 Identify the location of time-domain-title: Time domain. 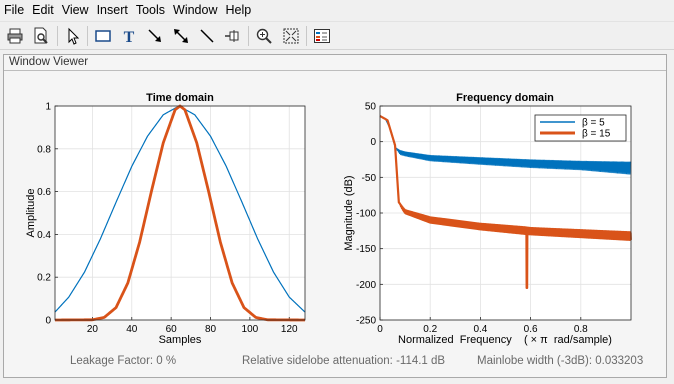
(180, 98).